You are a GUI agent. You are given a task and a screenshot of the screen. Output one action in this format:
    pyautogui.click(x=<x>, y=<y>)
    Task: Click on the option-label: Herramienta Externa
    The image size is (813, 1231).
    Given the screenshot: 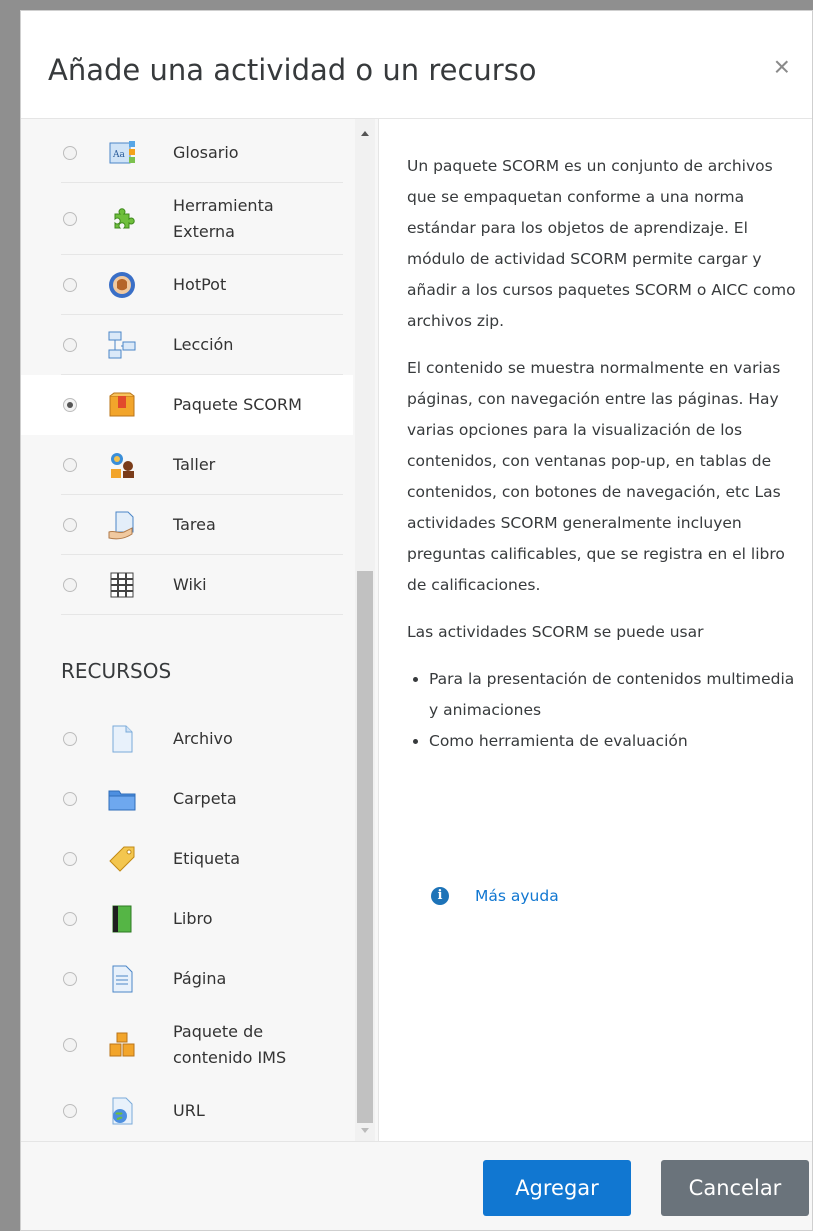 What is the action you would take?
    pyautogui.click(x=223, y=218)
    